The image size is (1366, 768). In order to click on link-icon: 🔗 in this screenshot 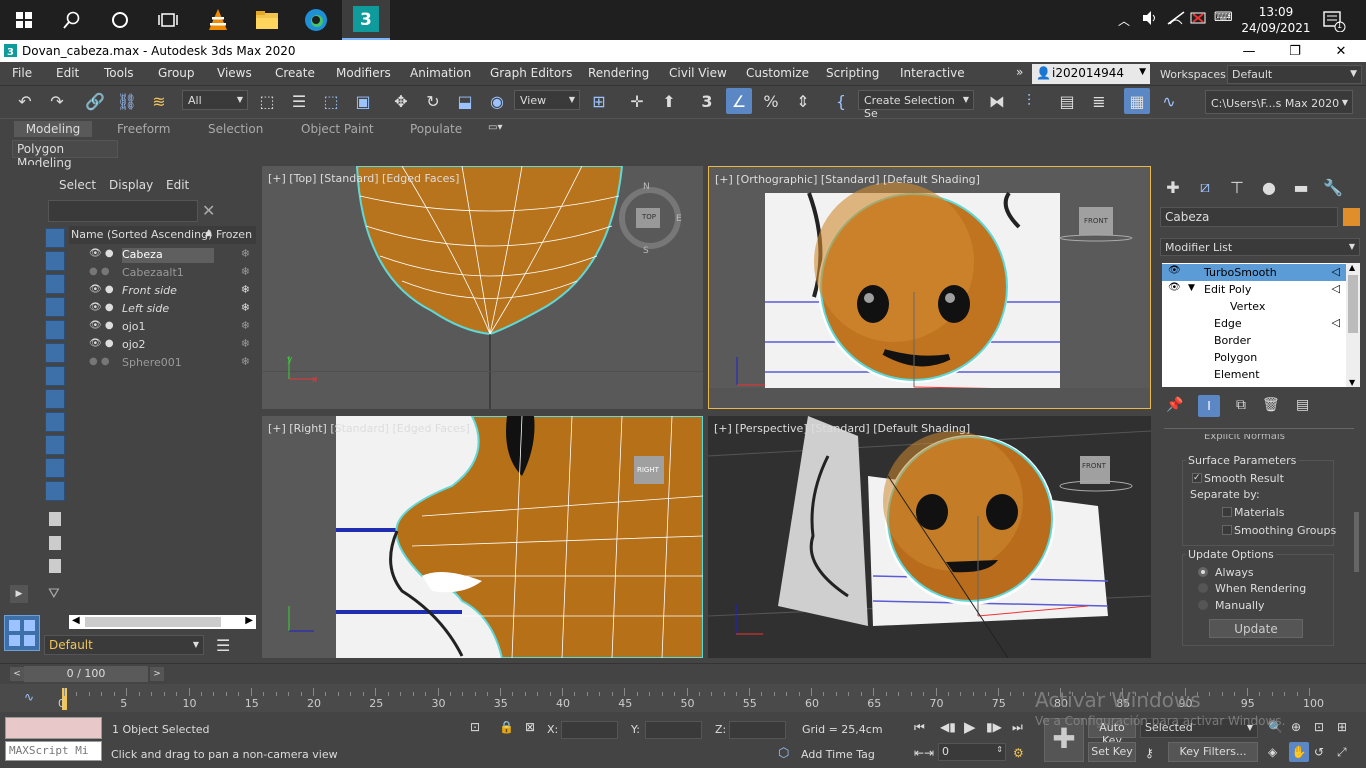, I will do `click(95, 101)`.